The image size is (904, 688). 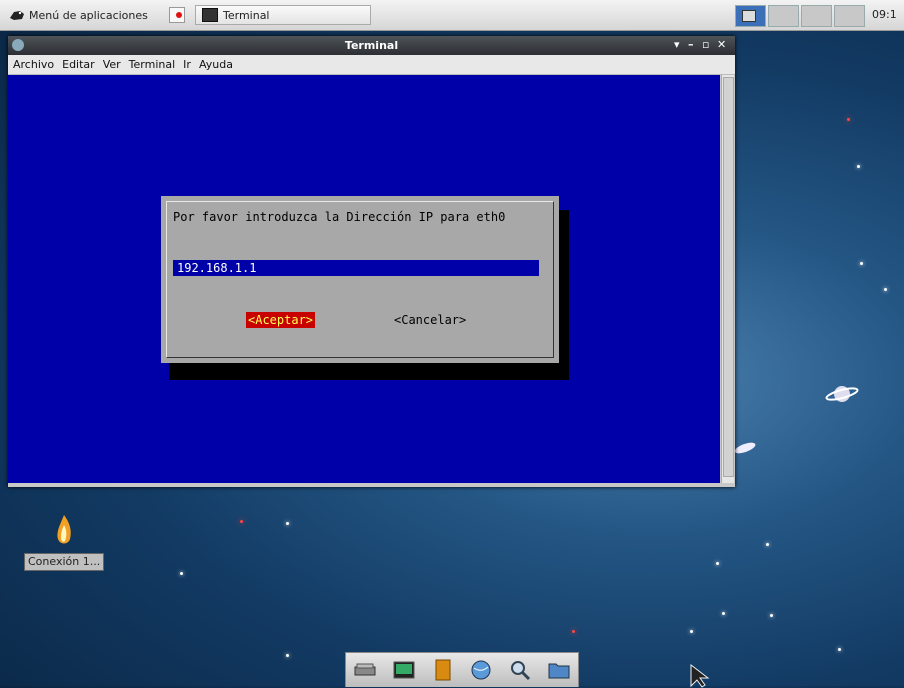 What do you see at coordinates (177, 15) in the screenshot?
I see `notifier-icon` at bounding box center [177, 15].